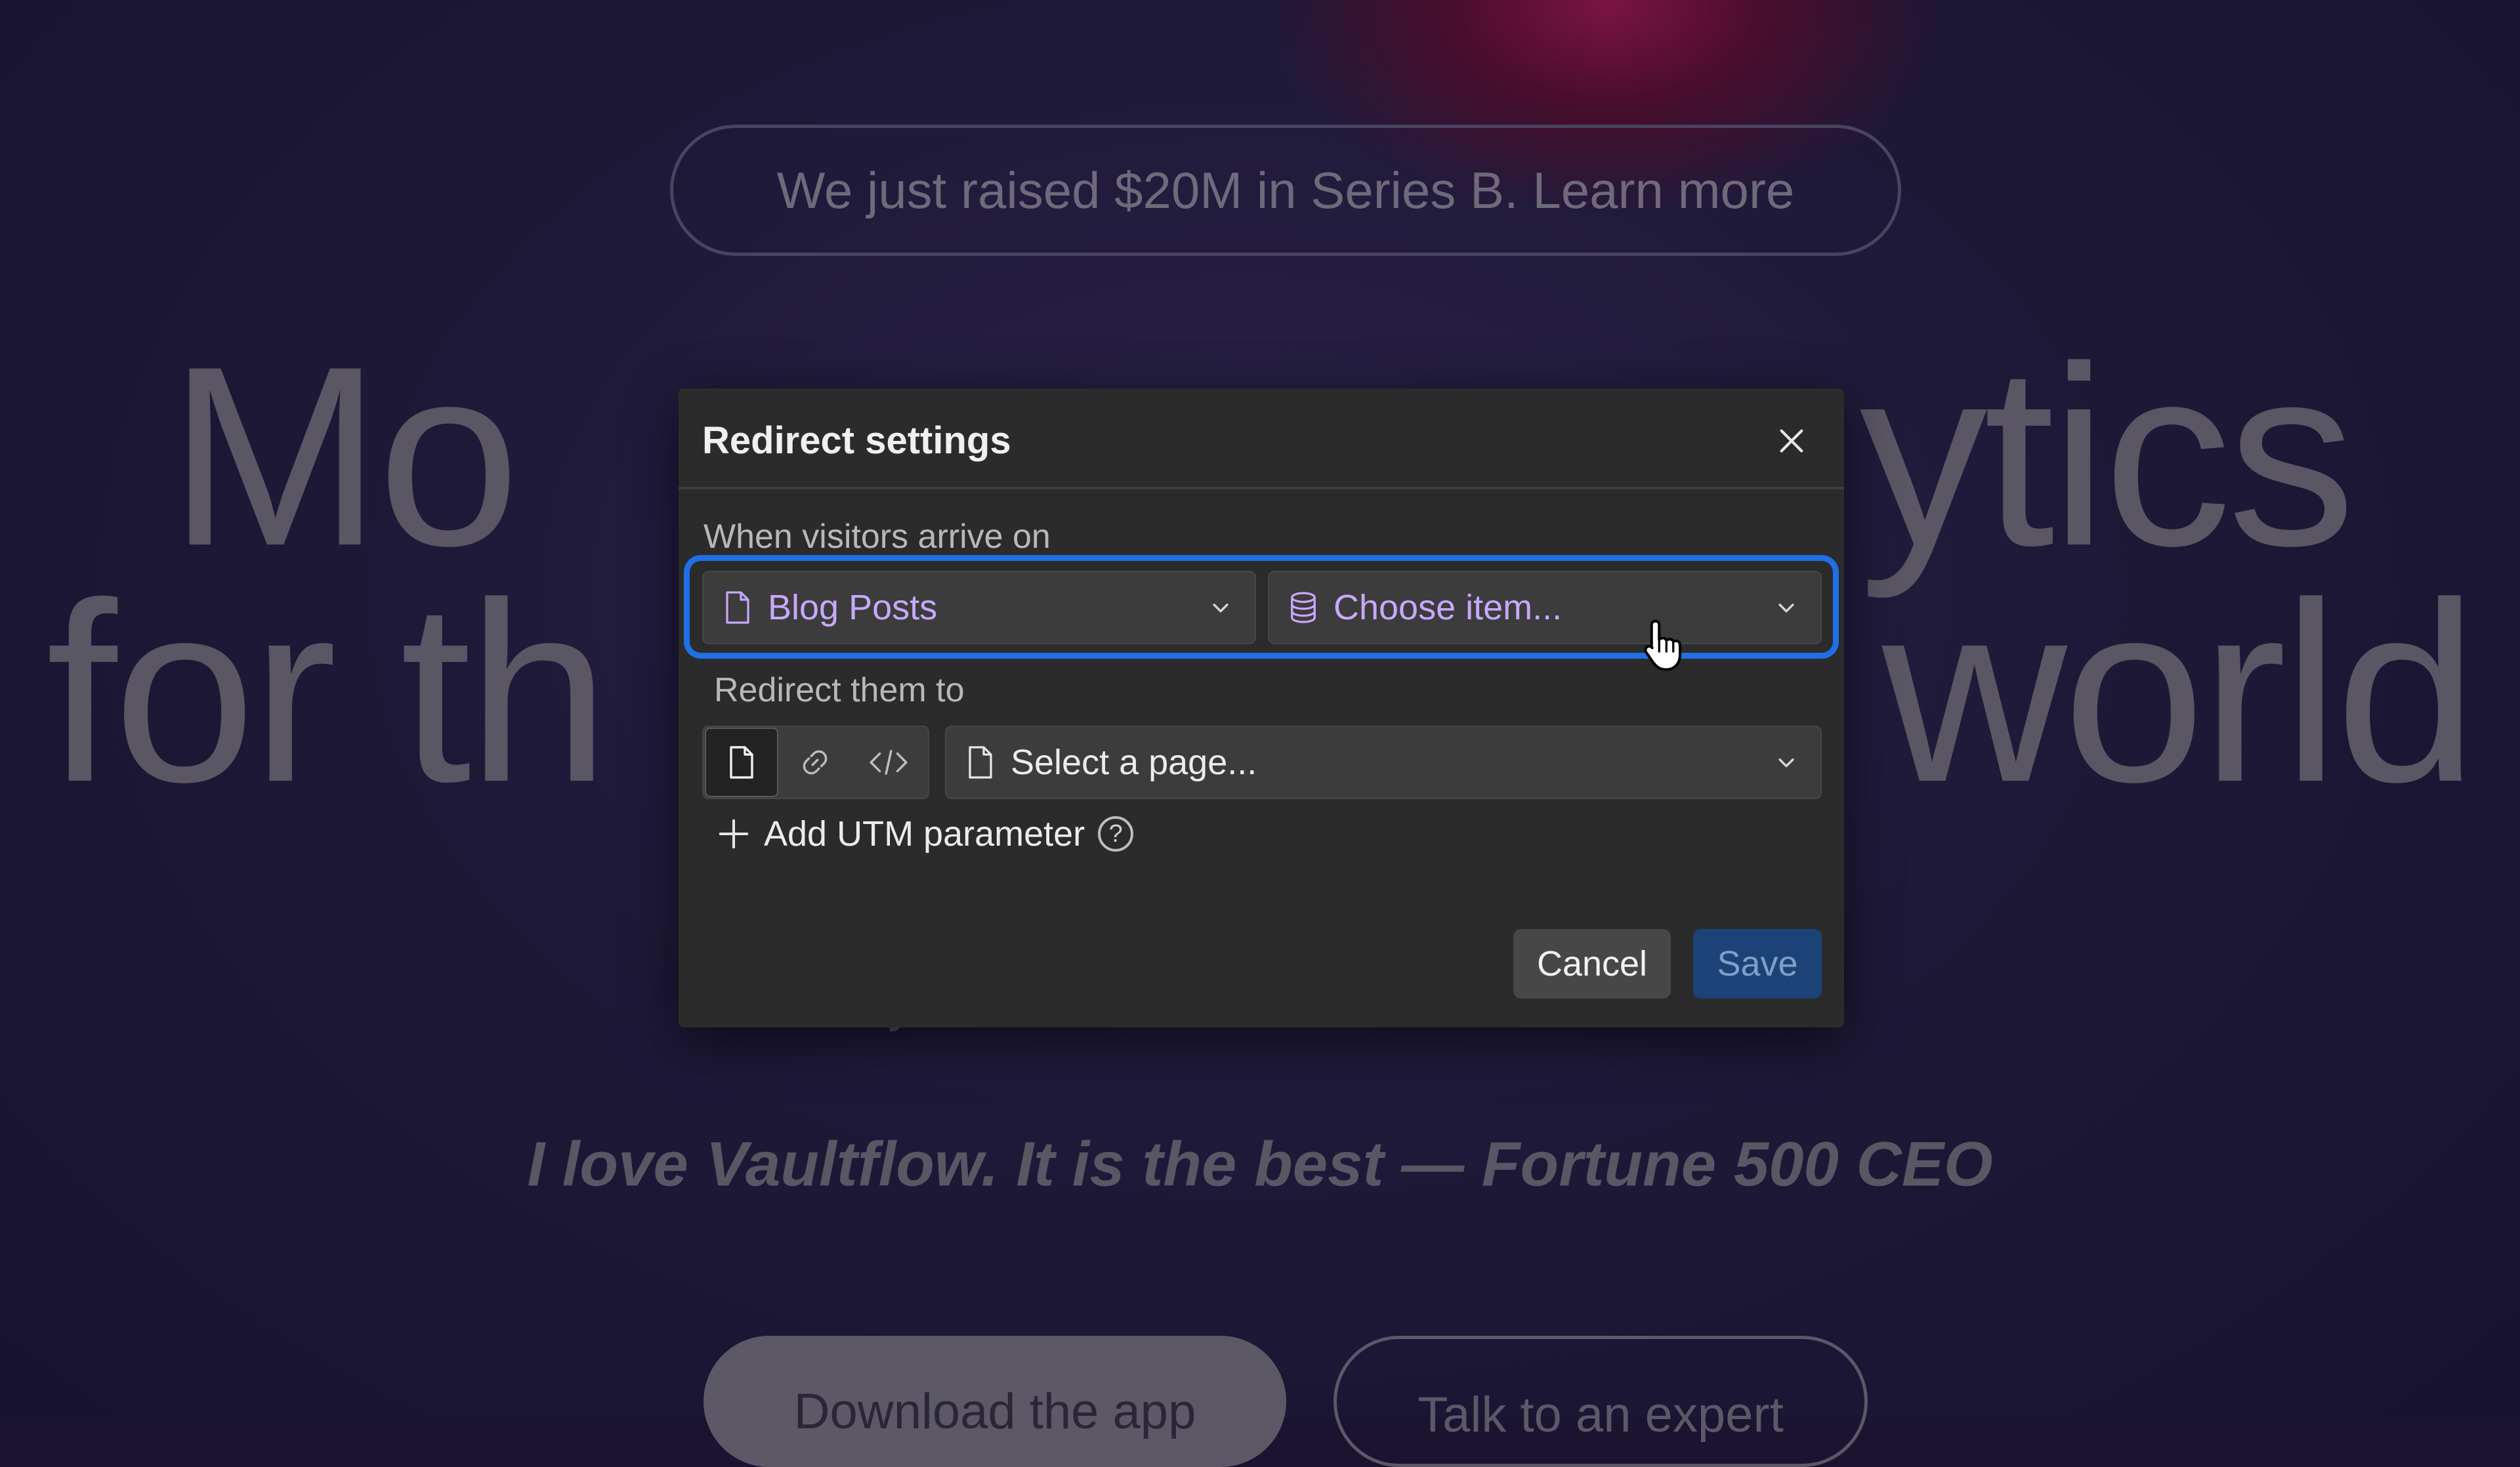 This screenshot has height=1467, width=2520. Describe the element at coordinates (1303, 607) in the screenshot. I see `database-icon` at that location.